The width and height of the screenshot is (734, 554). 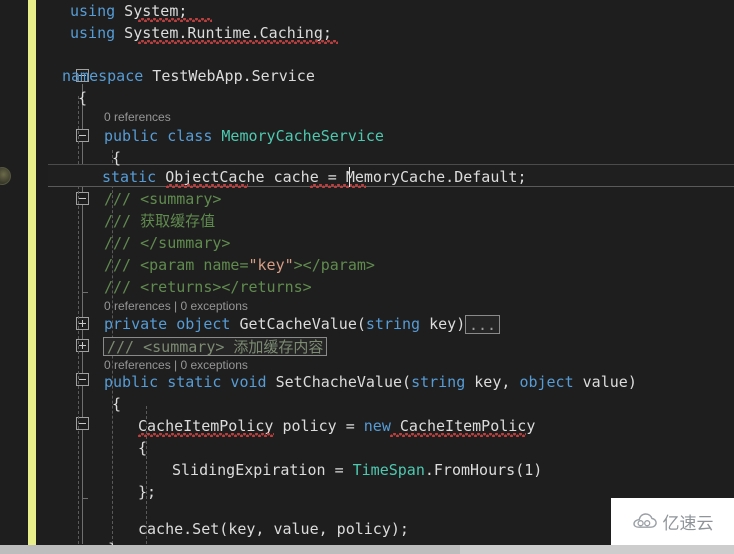 I want to click on token-doc-comment: /// <summary>, so click(x=163, y=199).